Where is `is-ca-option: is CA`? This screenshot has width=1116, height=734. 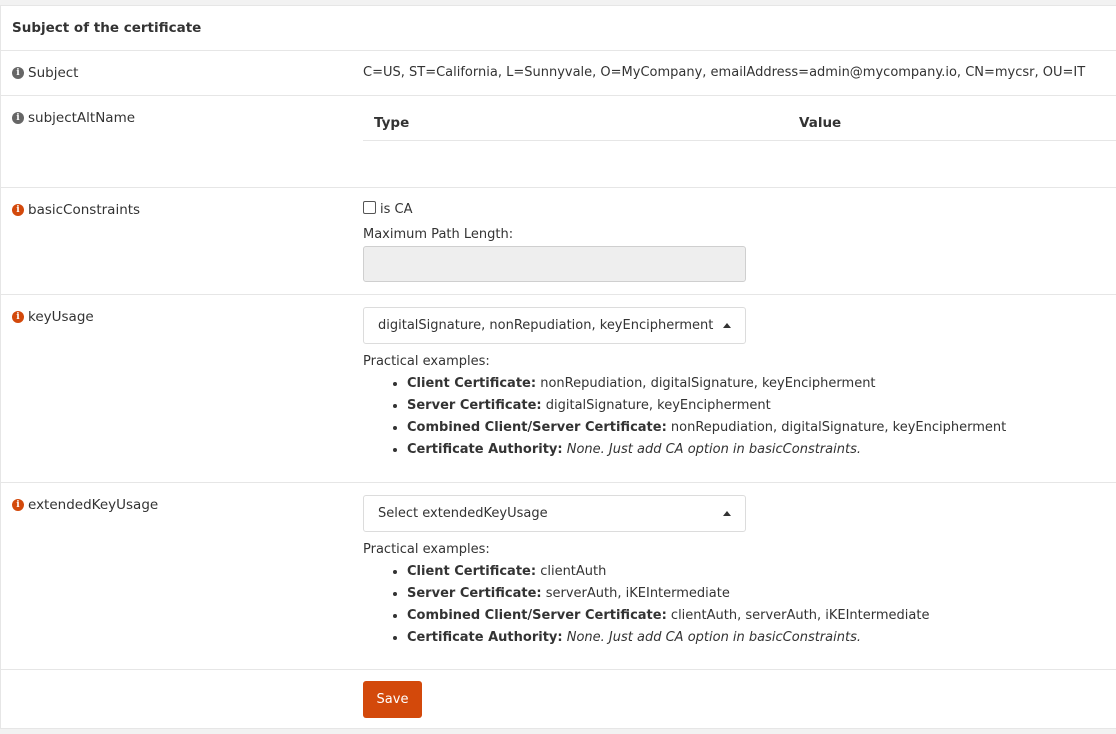
is-ca-option: is CA is located at coordinates (388, 209).